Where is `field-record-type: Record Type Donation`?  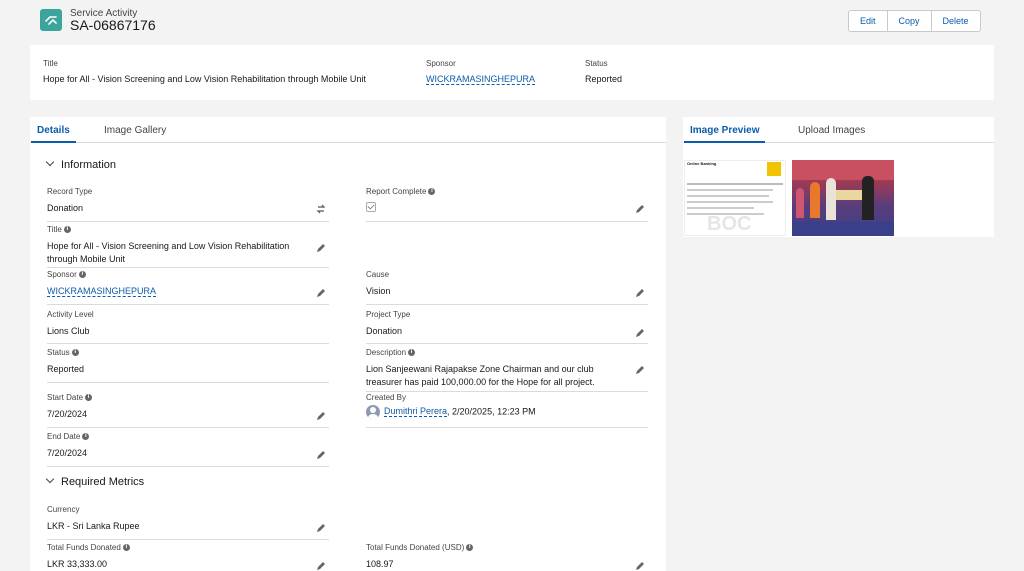
field-record-type: Record Type Donation is located at coordinates (188, 204).